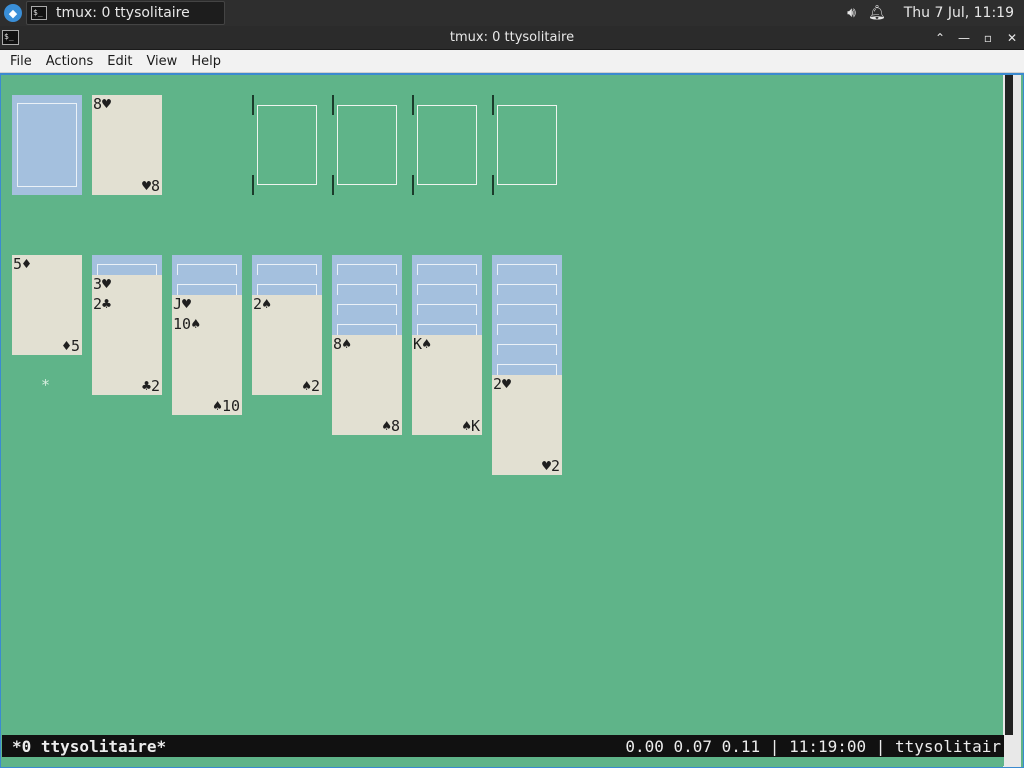 The image size is (1024, 768). Describe the element at coordinates (98, 284) in the screenshot. I see `card-rank: 3` at that location.